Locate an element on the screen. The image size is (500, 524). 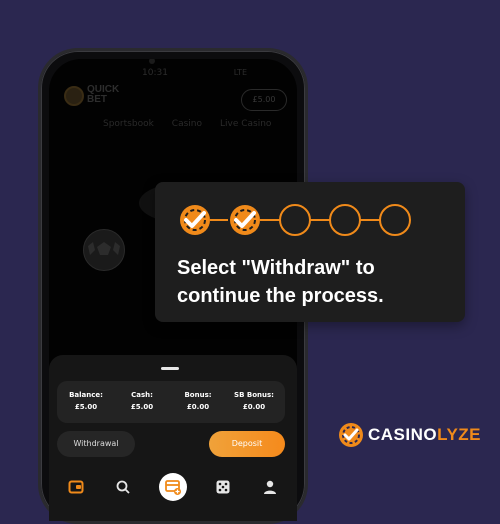
sb-bonus-item: SB Bonus: £0.00 is located at coordinates (254, 401).